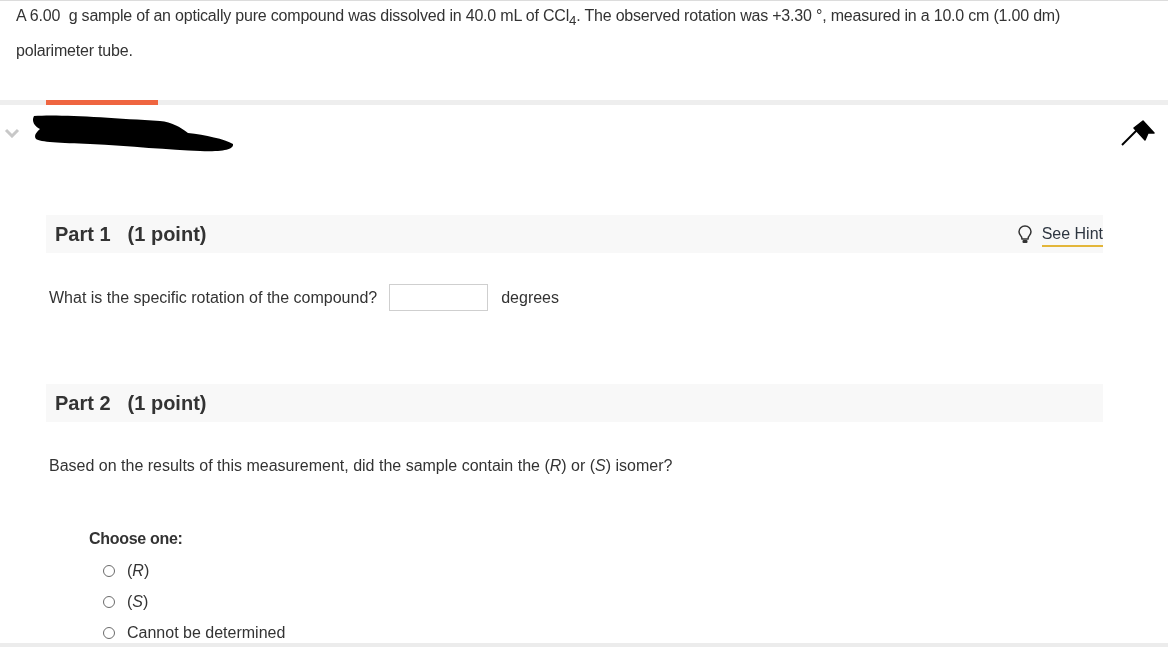  What do you see at coordinates (1024, 234) in the screenshot?
I see `lightbulb-icon` at bounding box center [1024, 234].